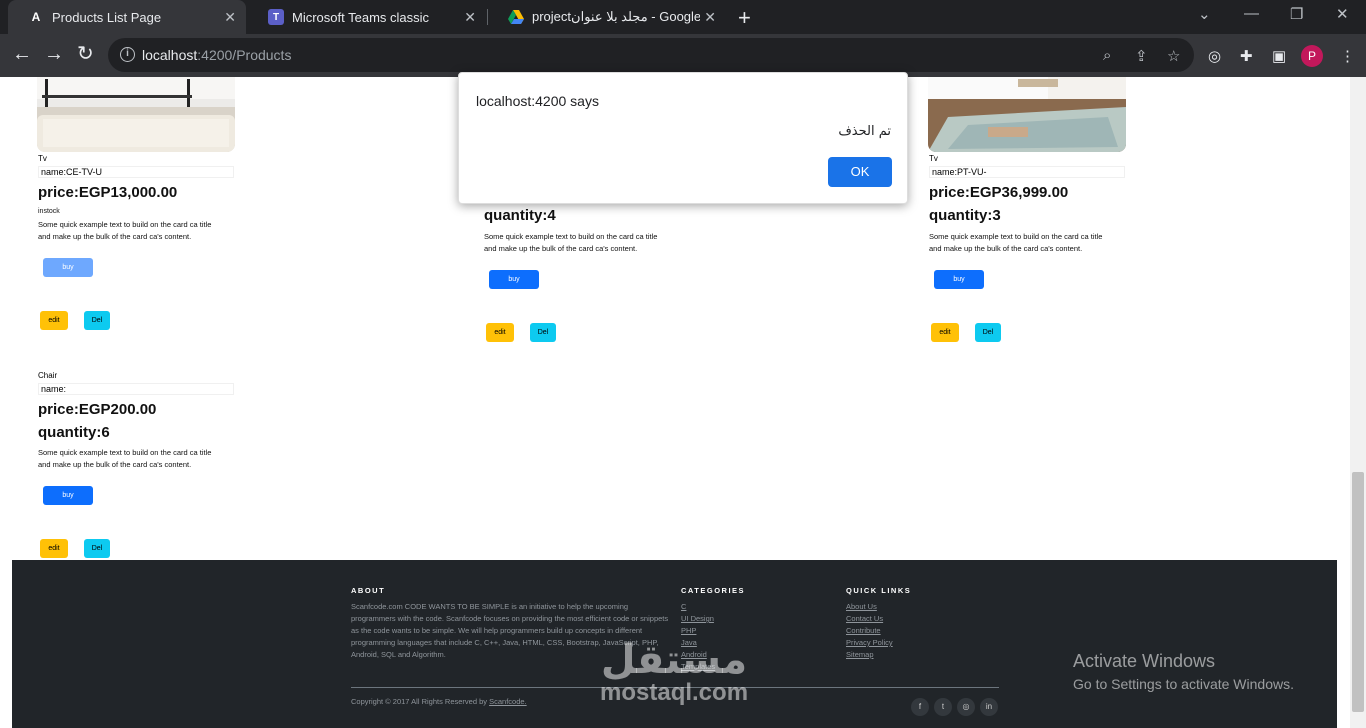 This screenshot has height=728, width=1366. What do you see at coordinates (1246, 56) in the screenshot?
I see `extensions-icon: ✚` at bounding box center [1246, 56].